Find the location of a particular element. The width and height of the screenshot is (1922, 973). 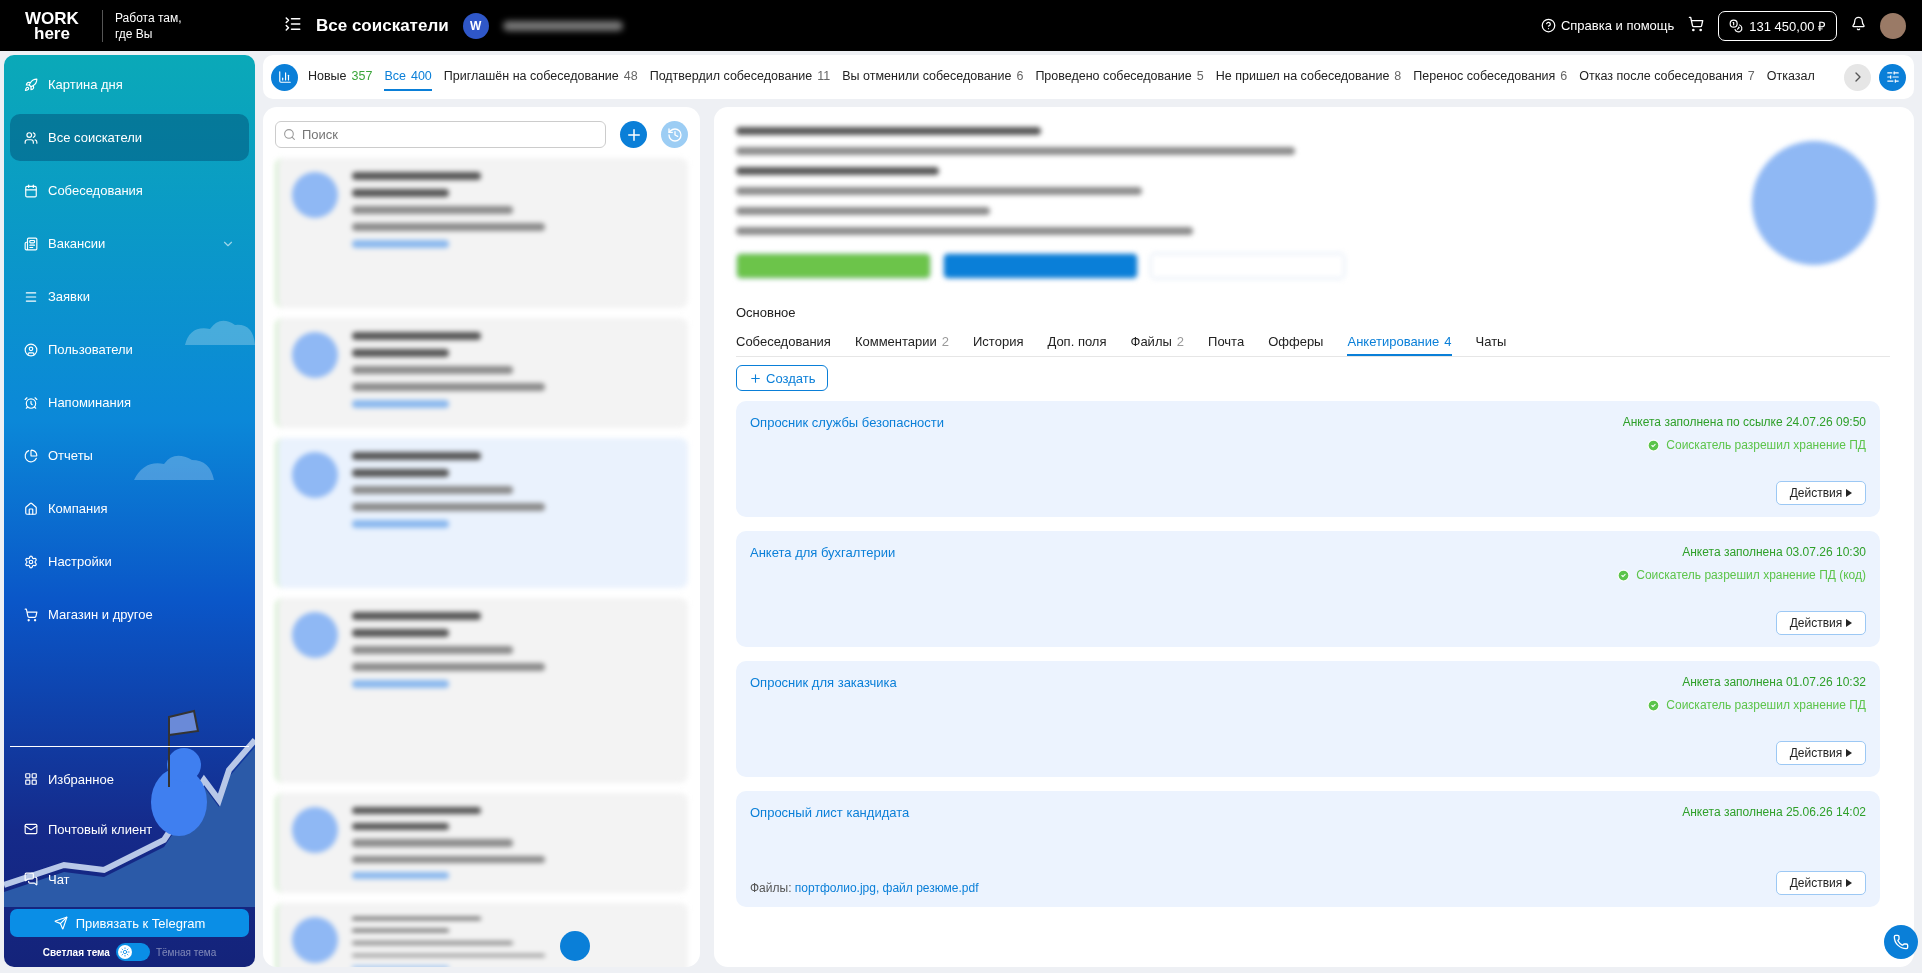

status-tab: Проведено собеседование 5 is located at coordinates (1119, 77).